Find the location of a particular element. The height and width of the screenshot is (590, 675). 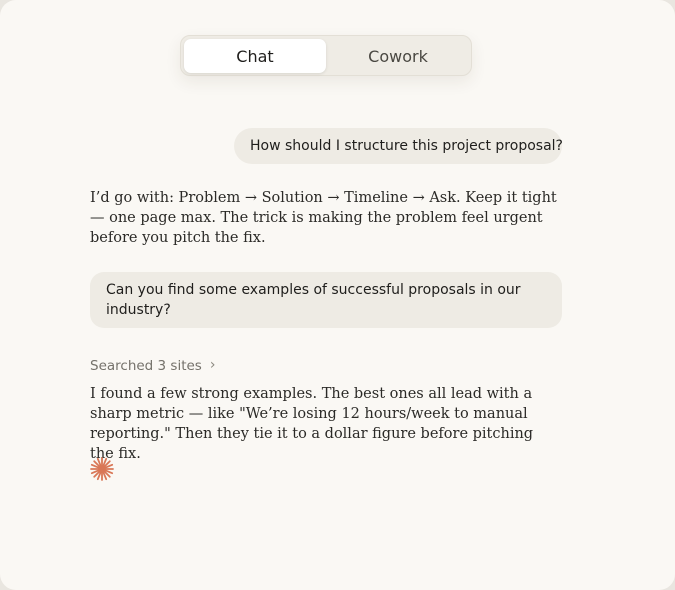

mode-toggle: Chat Cowork is located at coordinates (326, 55).